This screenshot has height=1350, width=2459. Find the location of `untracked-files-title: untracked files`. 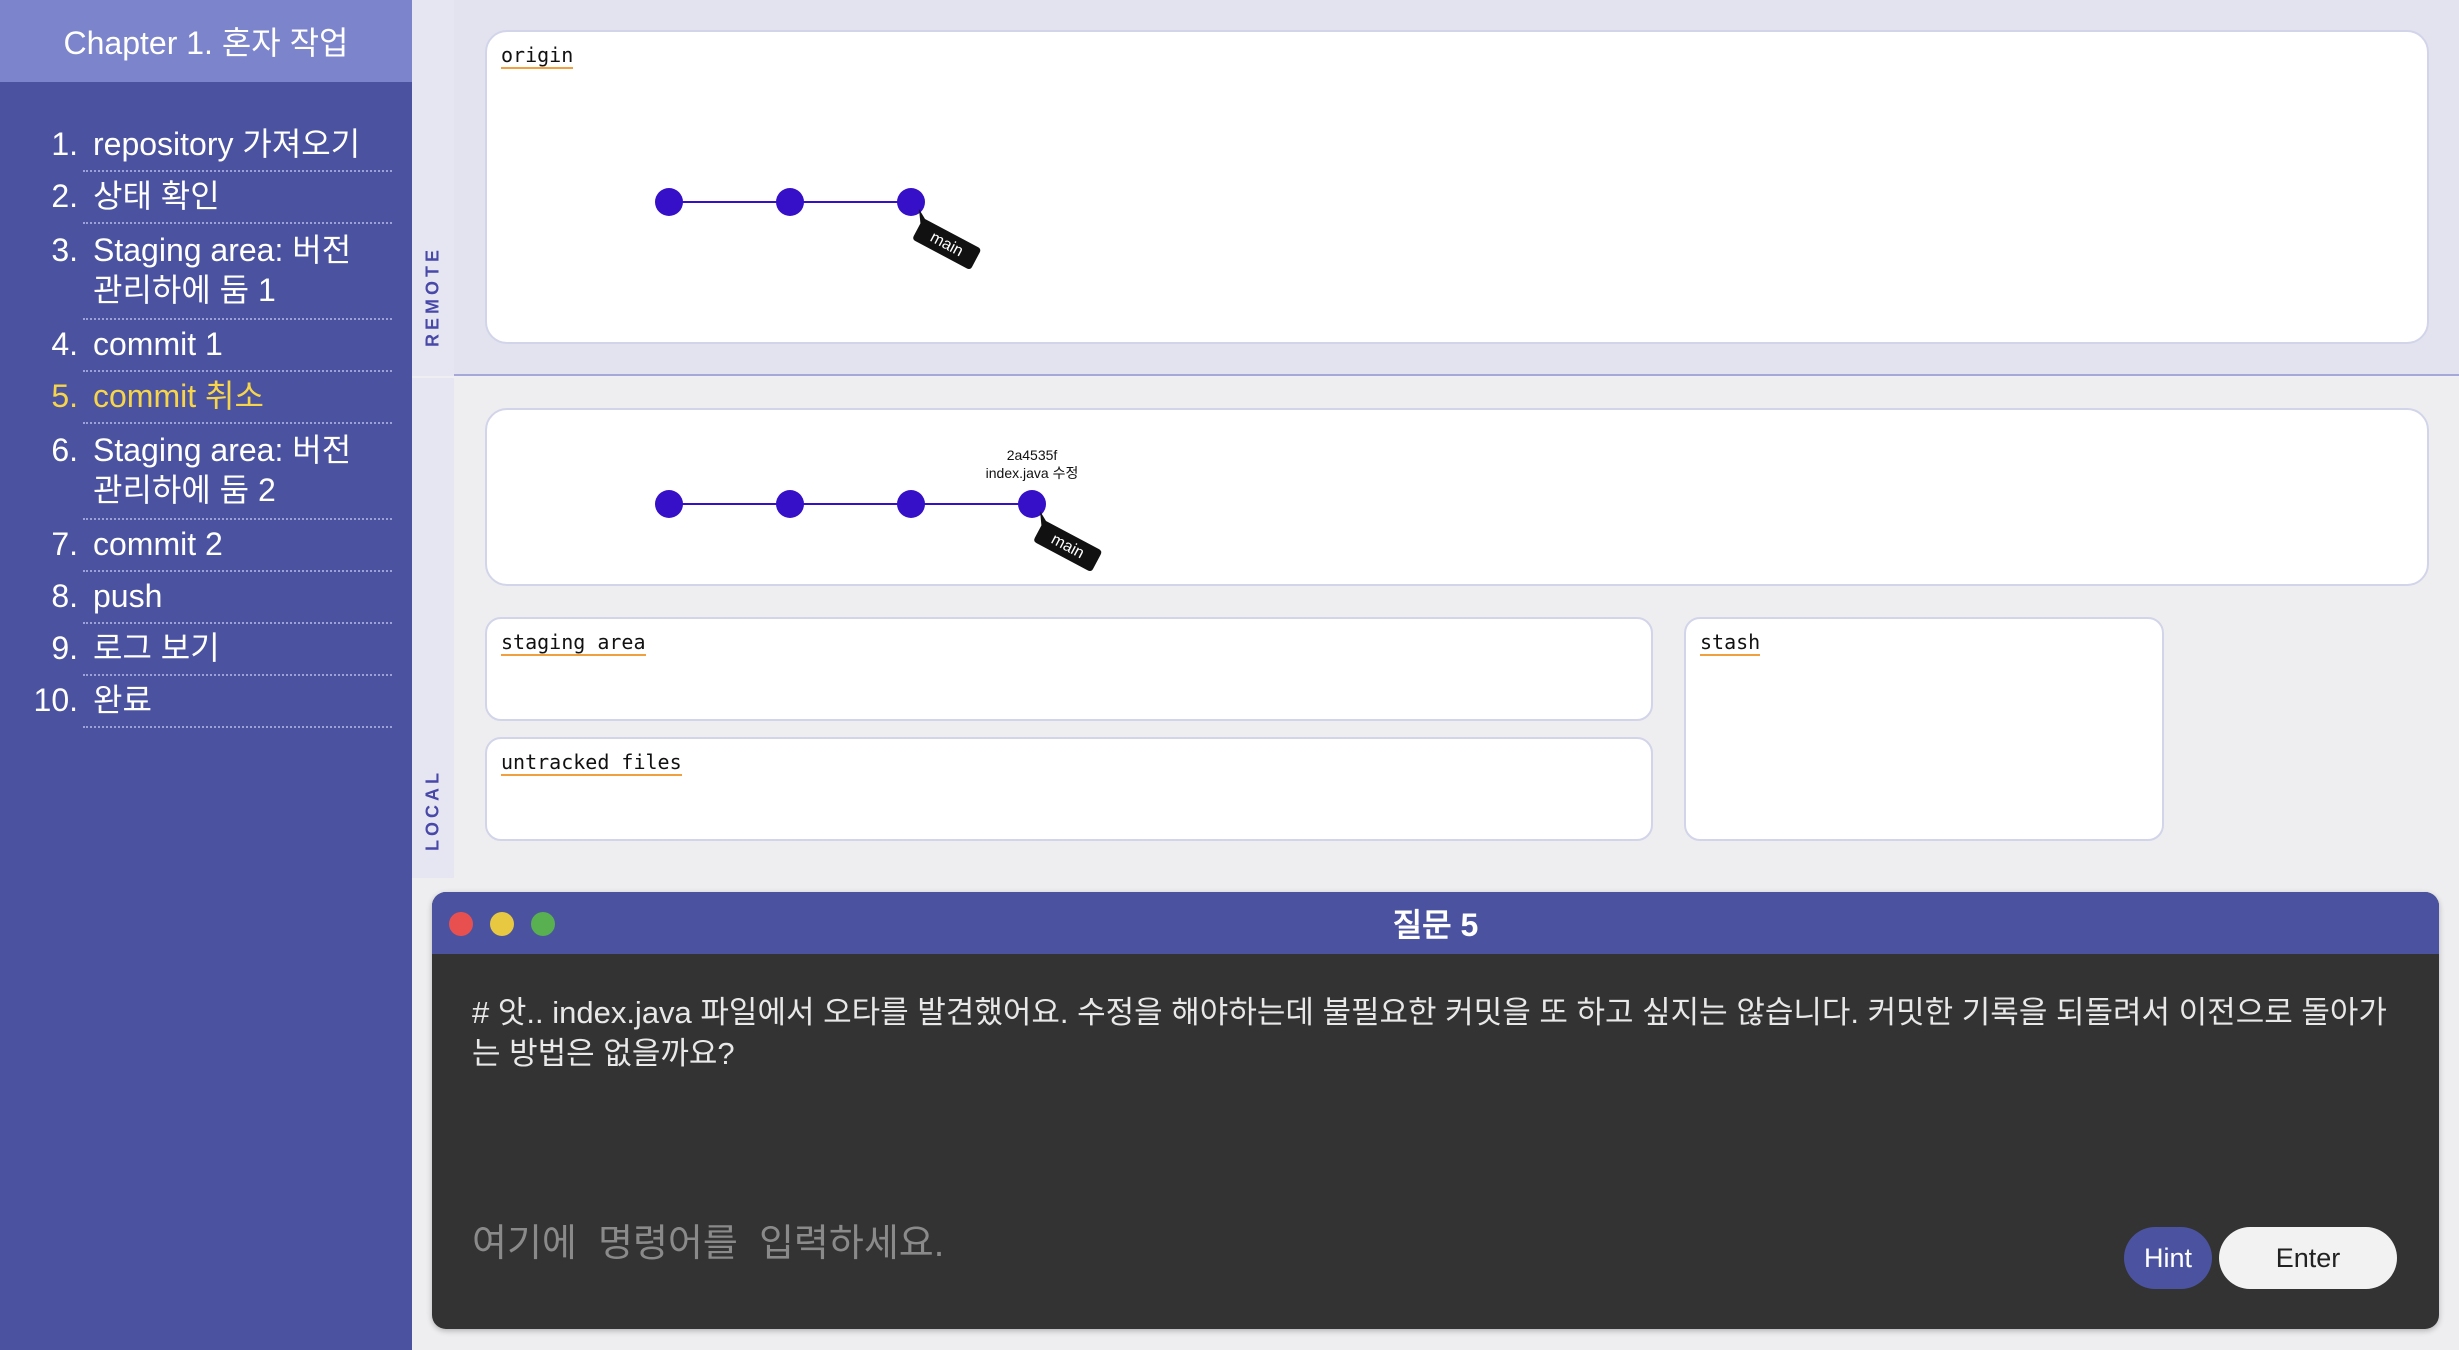

untracked-files-title: untracked files is located at coordinates (591, 763).